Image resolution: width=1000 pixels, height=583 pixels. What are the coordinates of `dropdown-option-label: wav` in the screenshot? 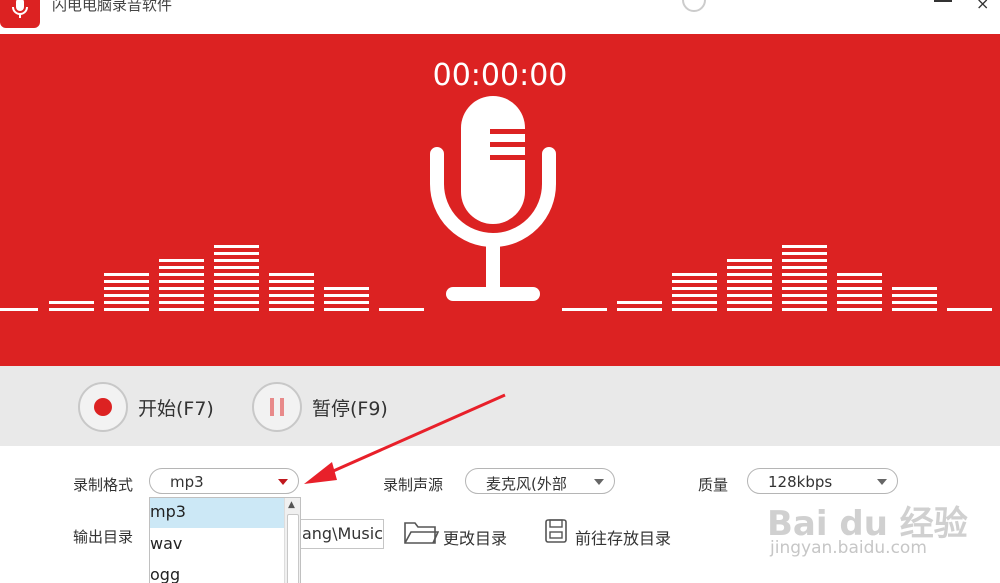 It's located at (166, 543).